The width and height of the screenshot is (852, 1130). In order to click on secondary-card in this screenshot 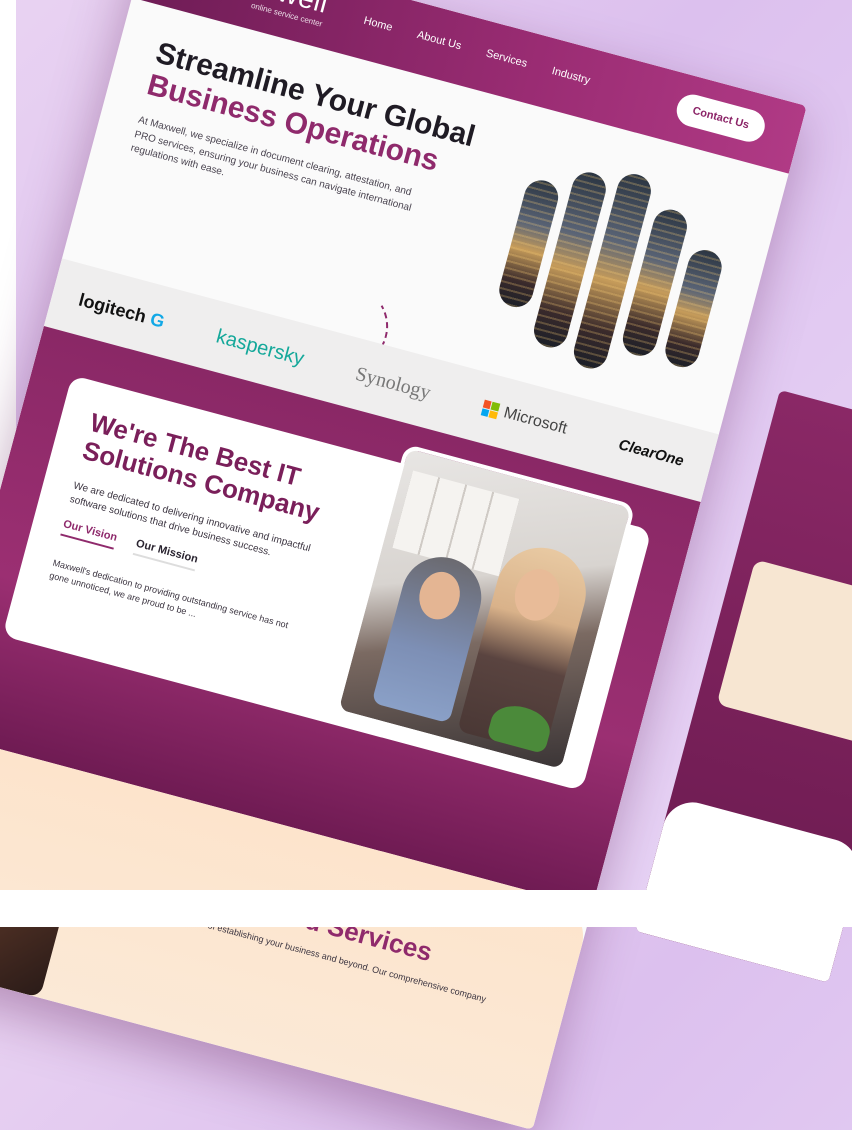, I will do `click(784, 652)`.